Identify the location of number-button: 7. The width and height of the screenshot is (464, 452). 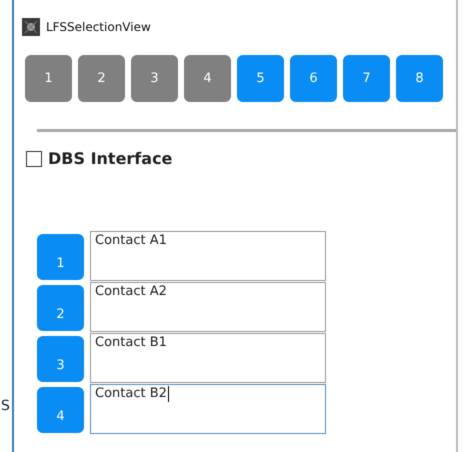
(366, 78).